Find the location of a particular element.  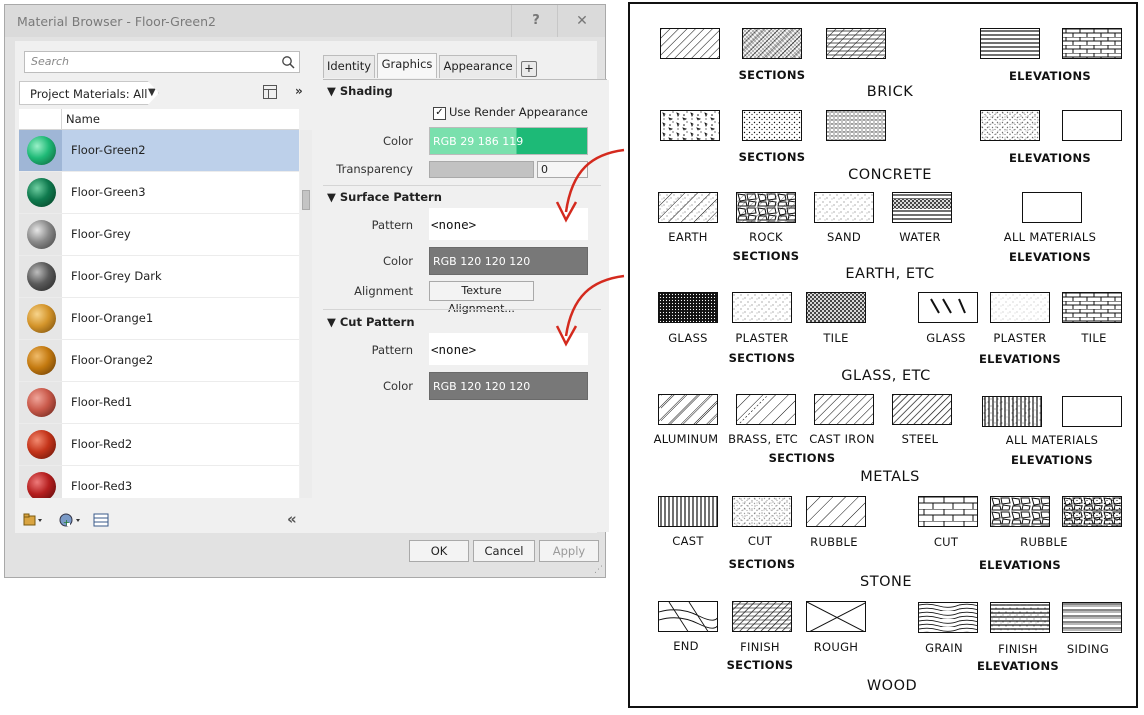

library-filter-label: Project Materials: All is located at coordinates (89, 94).